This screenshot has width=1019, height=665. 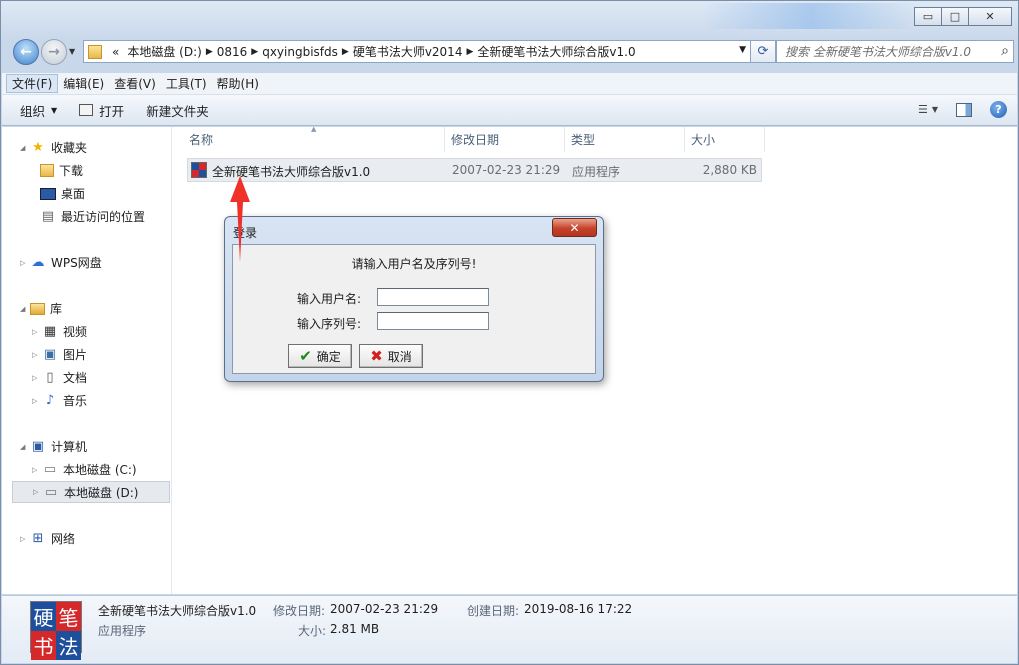 I want to click on forward-button: →, so click(x=54, y=52).